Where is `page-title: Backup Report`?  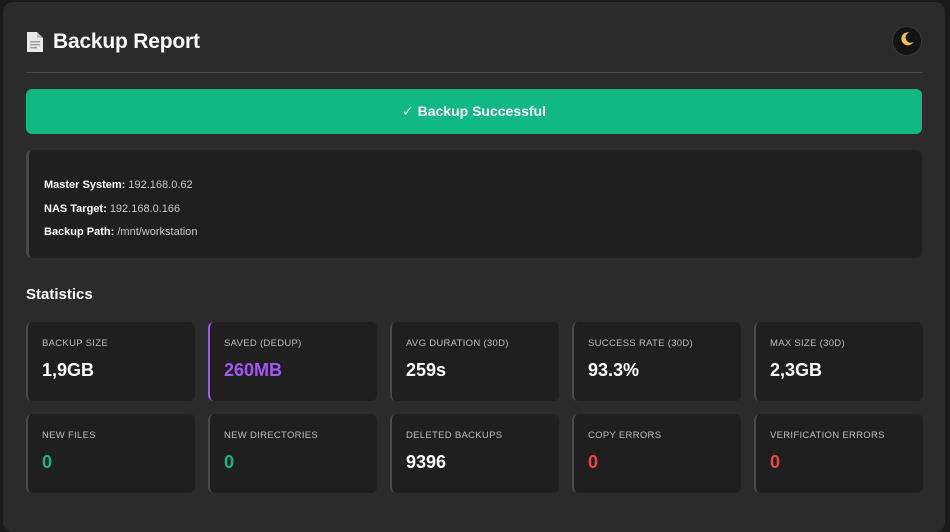 page-title: Backup Report is located at coordinates (126, 41).